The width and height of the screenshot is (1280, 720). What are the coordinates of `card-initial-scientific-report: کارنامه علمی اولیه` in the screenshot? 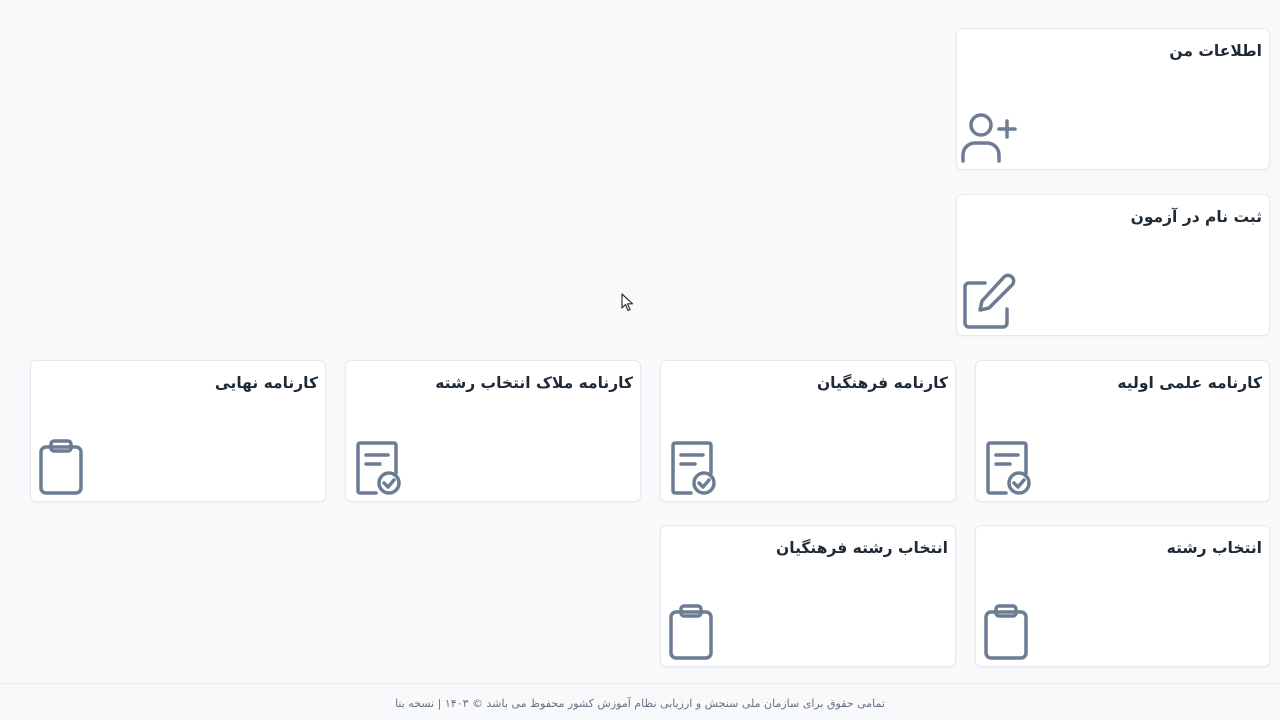 It's located at (1122, 431).